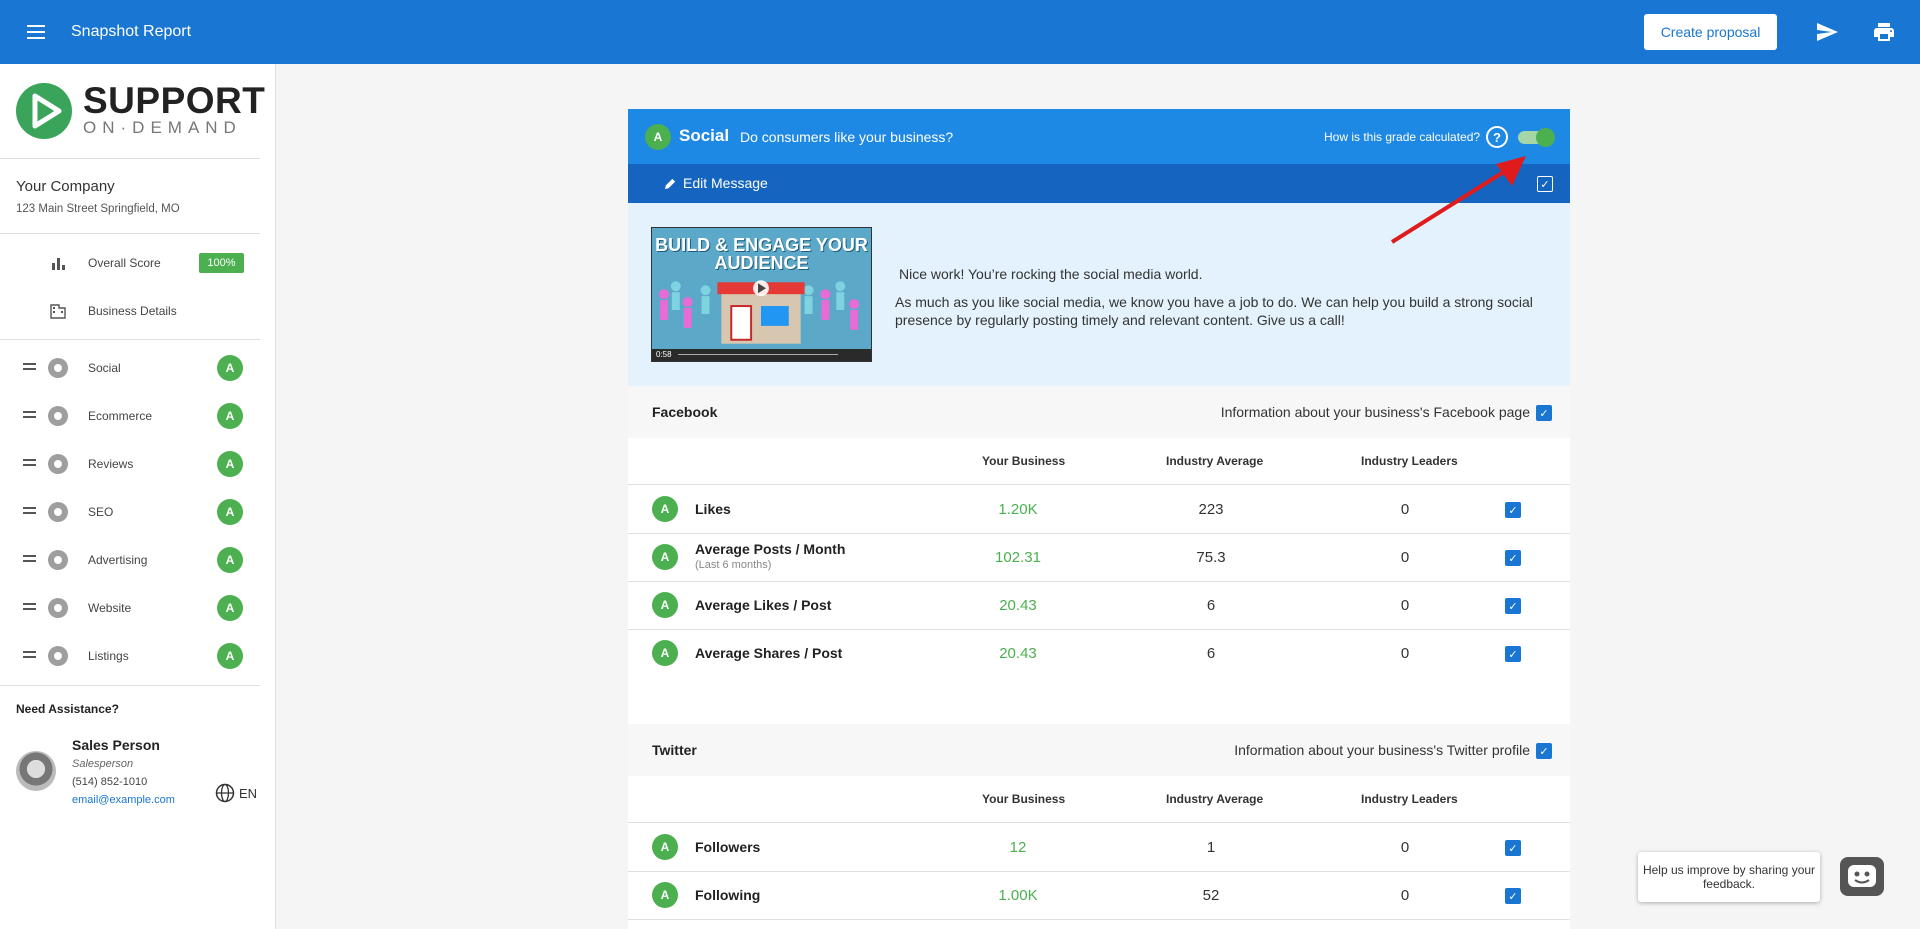  Describe the element at coordinates (58, 311) in the screenshot. I see `building-icon` at that location.